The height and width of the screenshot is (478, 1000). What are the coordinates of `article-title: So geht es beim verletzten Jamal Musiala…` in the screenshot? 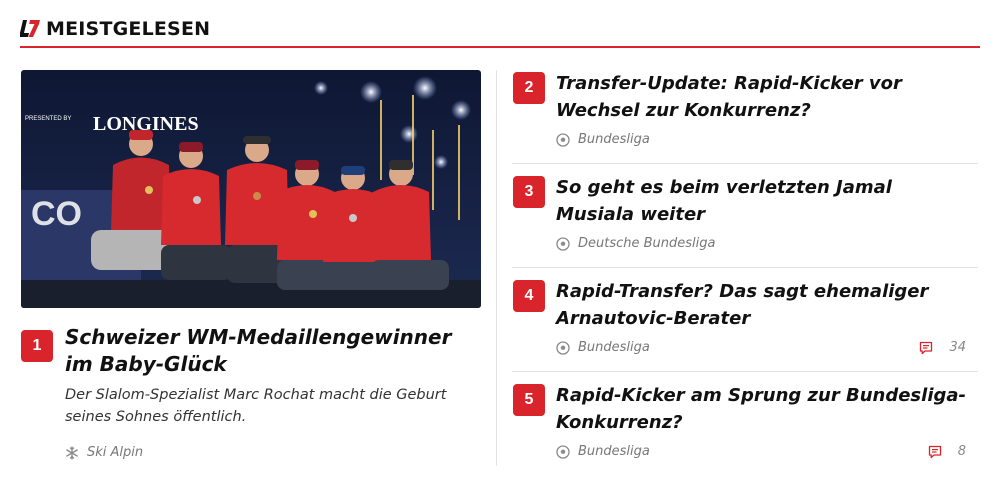 It's located at (766, 201).